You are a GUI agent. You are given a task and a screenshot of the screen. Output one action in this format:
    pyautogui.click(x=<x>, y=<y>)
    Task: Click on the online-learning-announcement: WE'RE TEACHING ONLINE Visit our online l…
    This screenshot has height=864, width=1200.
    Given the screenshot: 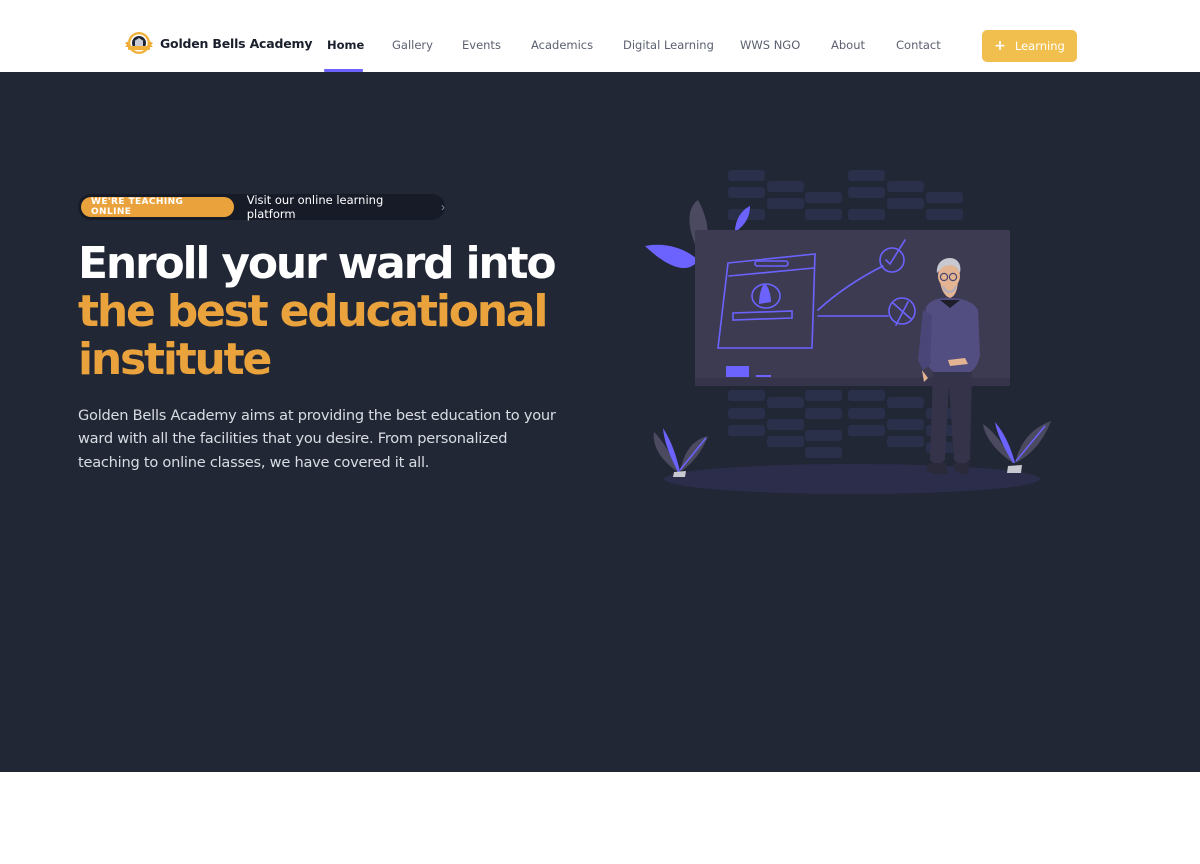 What is the action you would take?
    pyautogui.click(x=261, y=207)
    